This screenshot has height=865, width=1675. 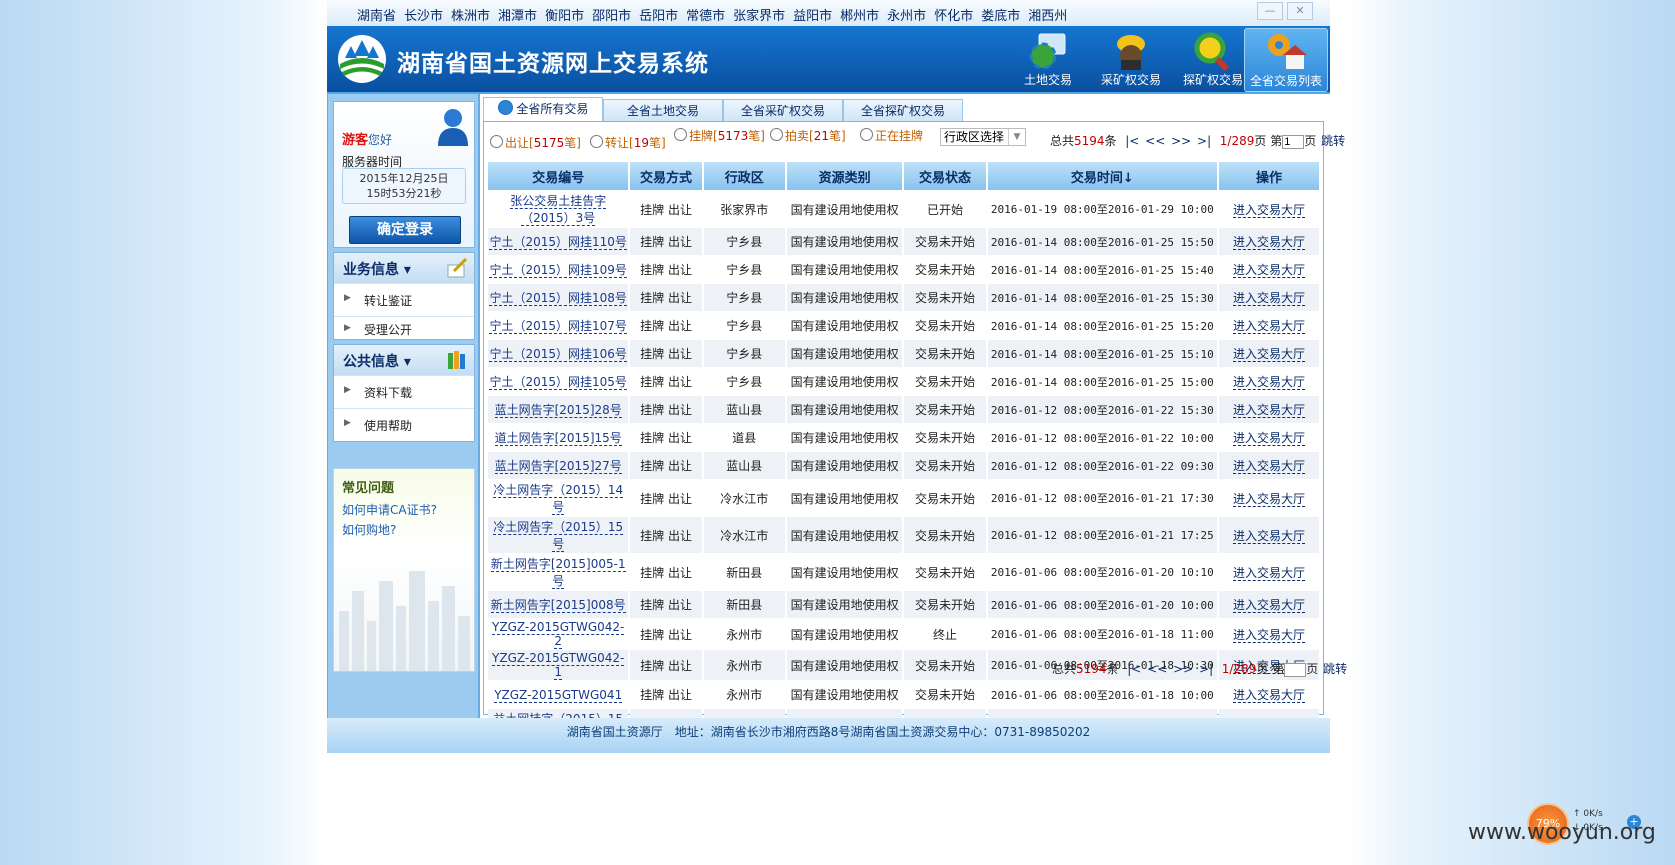 I want to click on city-link: 永州市, so click(x=906, y=14).